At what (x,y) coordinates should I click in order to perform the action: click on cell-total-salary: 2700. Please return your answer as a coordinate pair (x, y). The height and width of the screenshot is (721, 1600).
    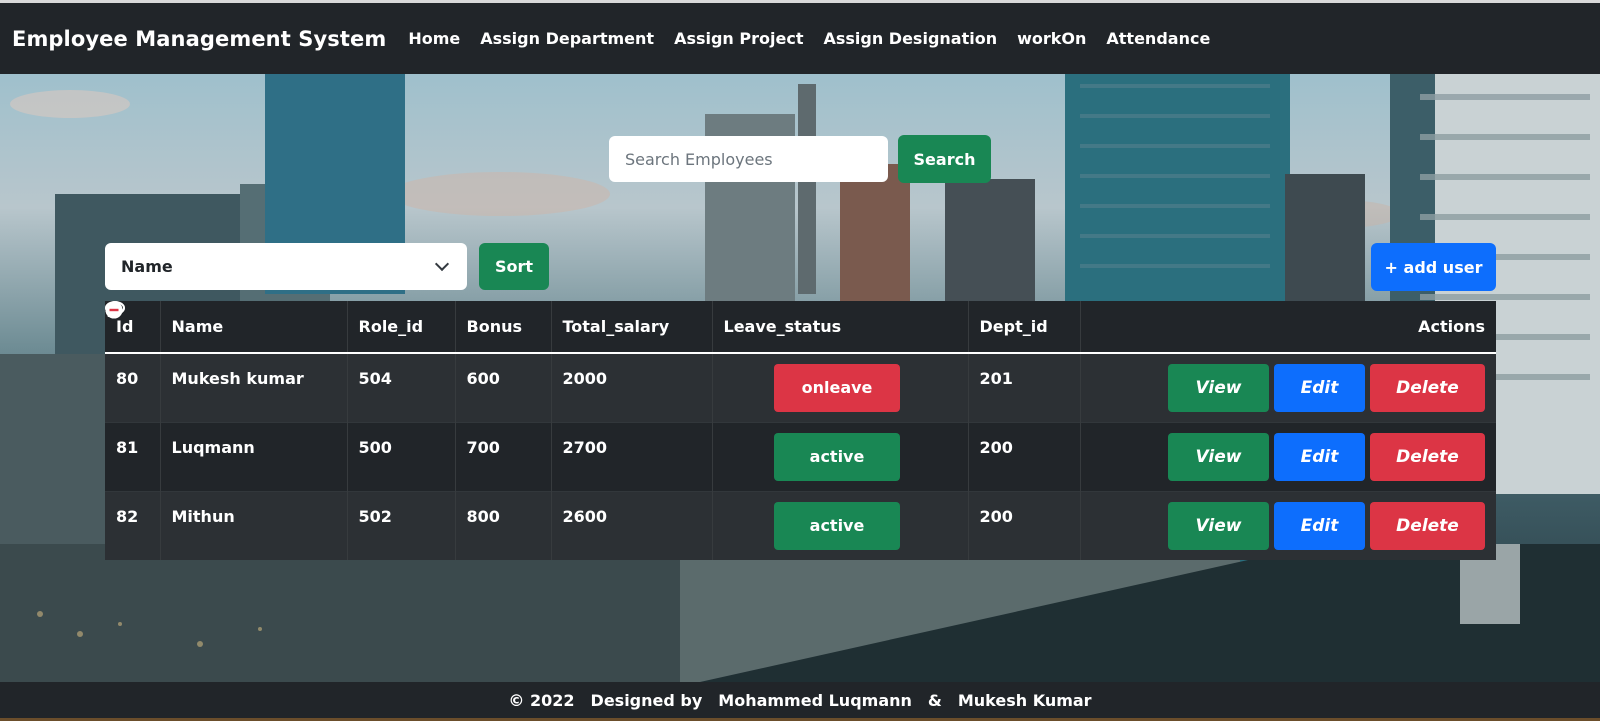
    Looking at the image, I should click on (632, 456).